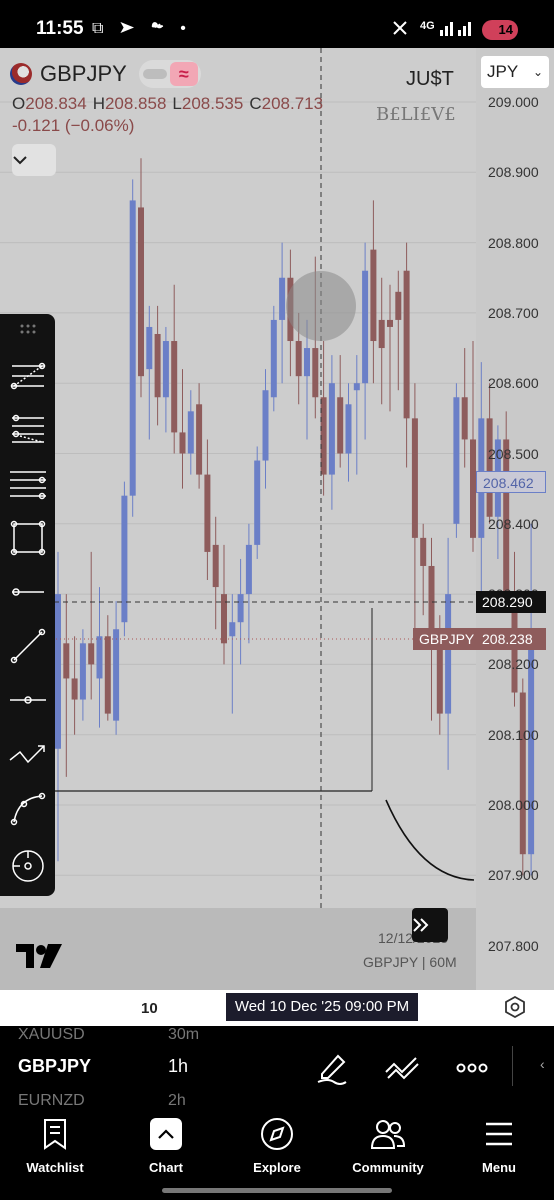 This screenshot has width=554, height=1200. I want to click on horizontal-line-icon, so click(28, 700).